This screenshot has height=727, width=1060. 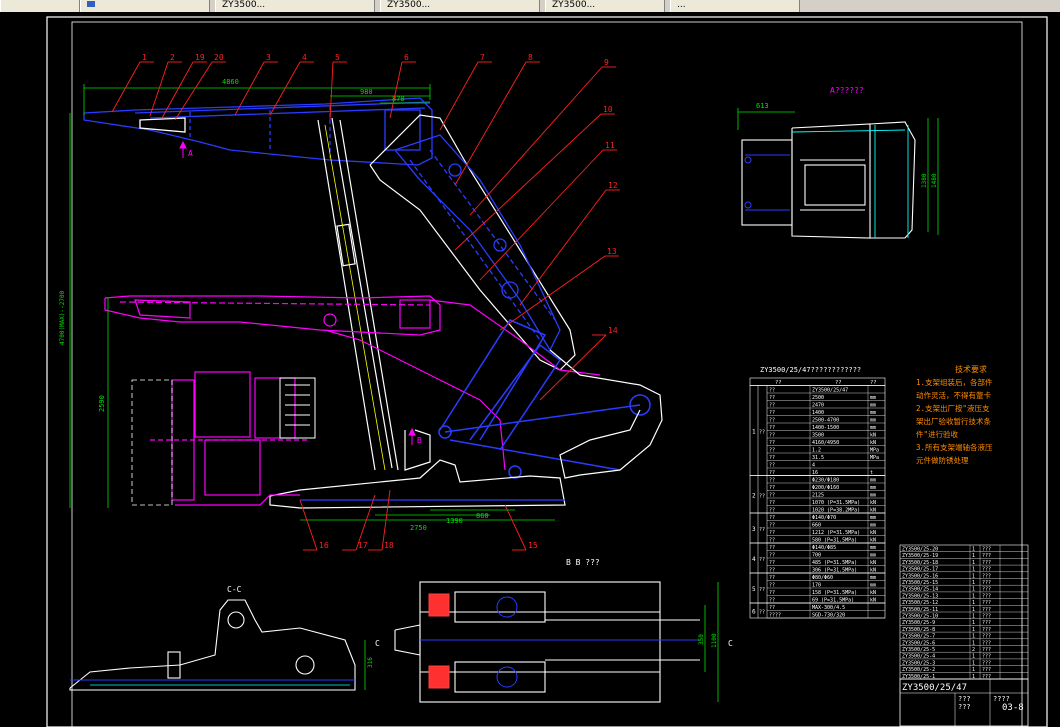 What do you see at coordinates (816, 526) in the screenshot?
I see `spec-cell-value: 660` at bounding box center [816, 526].